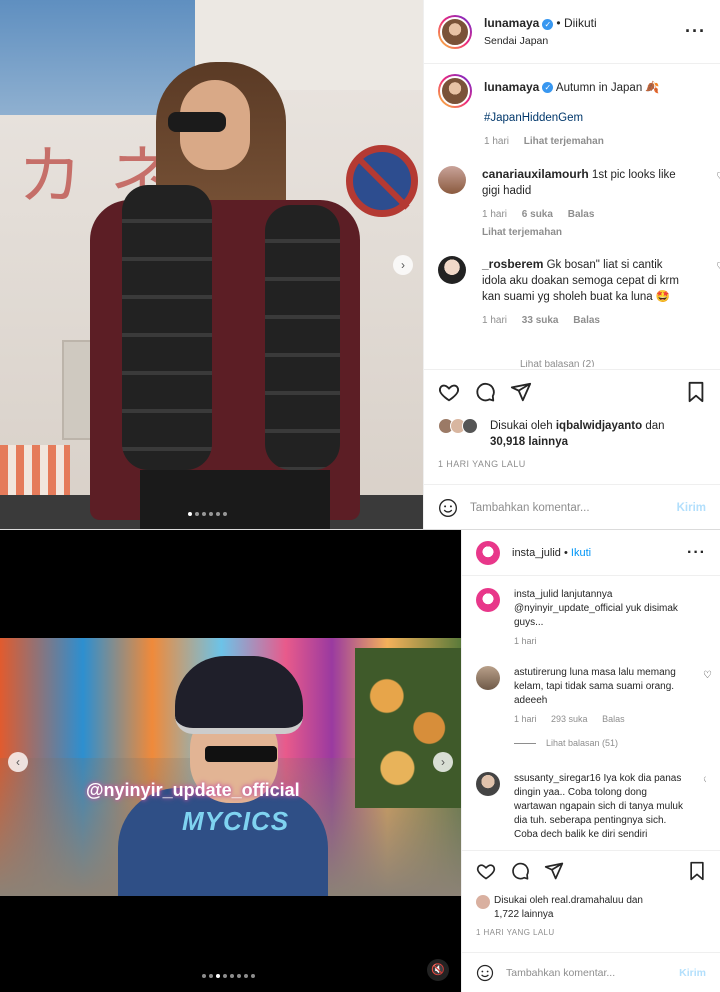 The height and width of the screenshot is (992, 720). I want to click on flower-decoration, so click(408, 728).